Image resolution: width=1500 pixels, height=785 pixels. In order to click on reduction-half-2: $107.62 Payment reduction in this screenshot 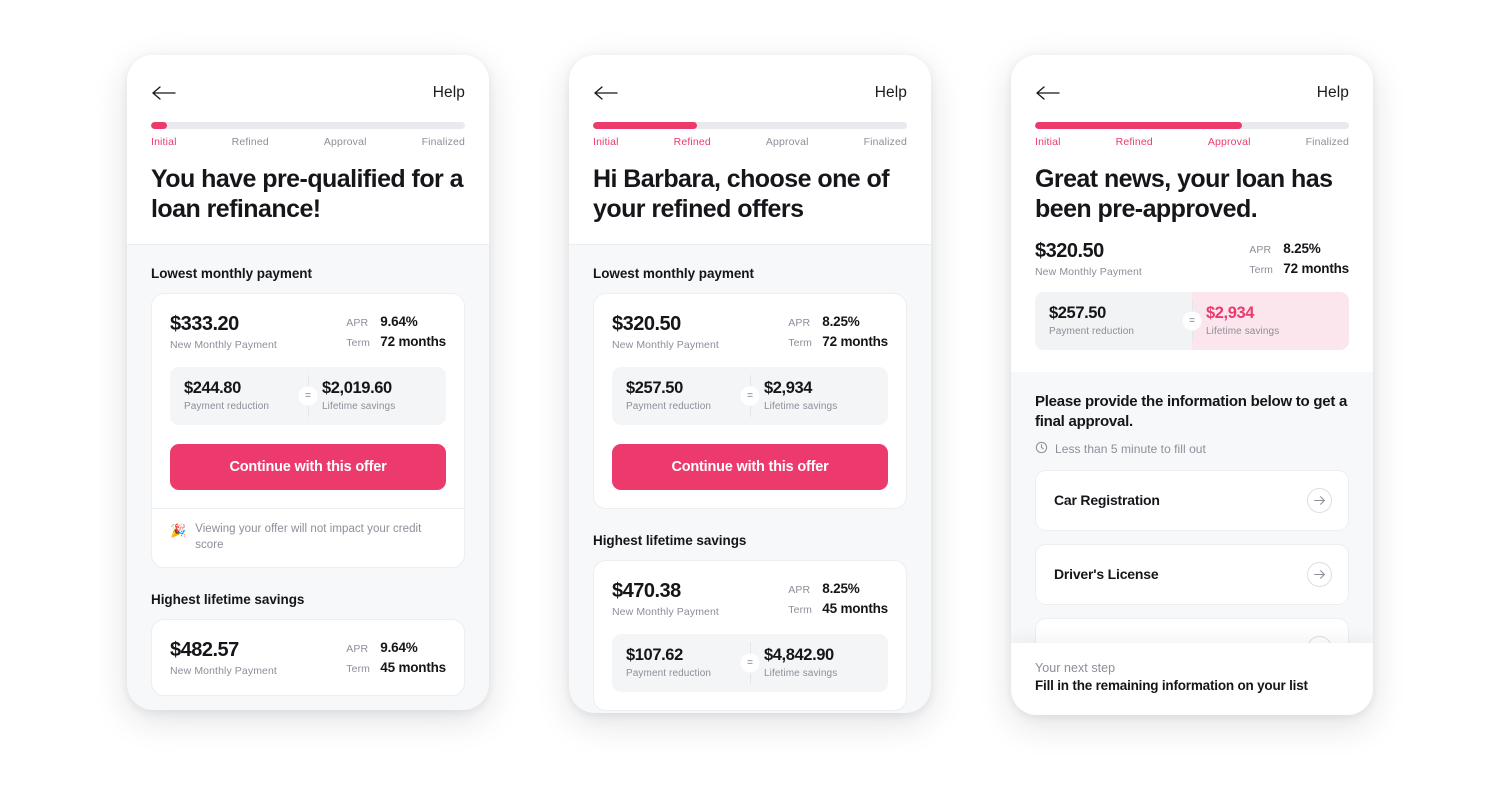, I will do `click(681, 663)`.